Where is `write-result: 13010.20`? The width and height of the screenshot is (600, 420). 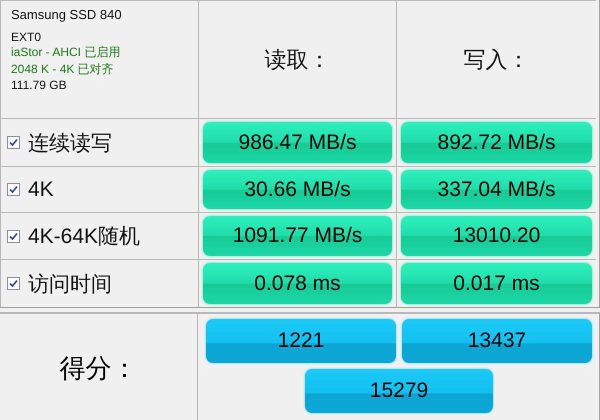
write-result: 13010.20 is located at coordinates (496, 236).